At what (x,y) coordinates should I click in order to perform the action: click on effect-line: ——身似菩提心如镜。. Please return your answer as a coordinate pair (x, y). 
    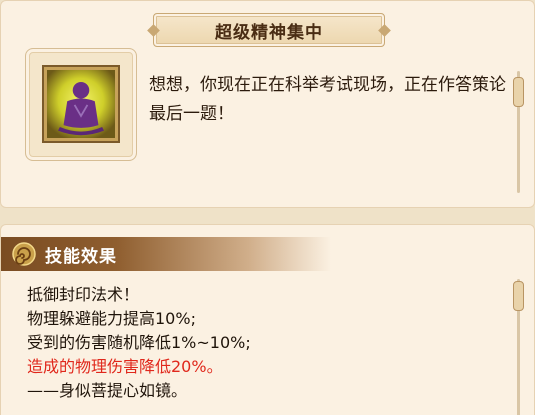
    Looking at the image, I should click on (107, 390).